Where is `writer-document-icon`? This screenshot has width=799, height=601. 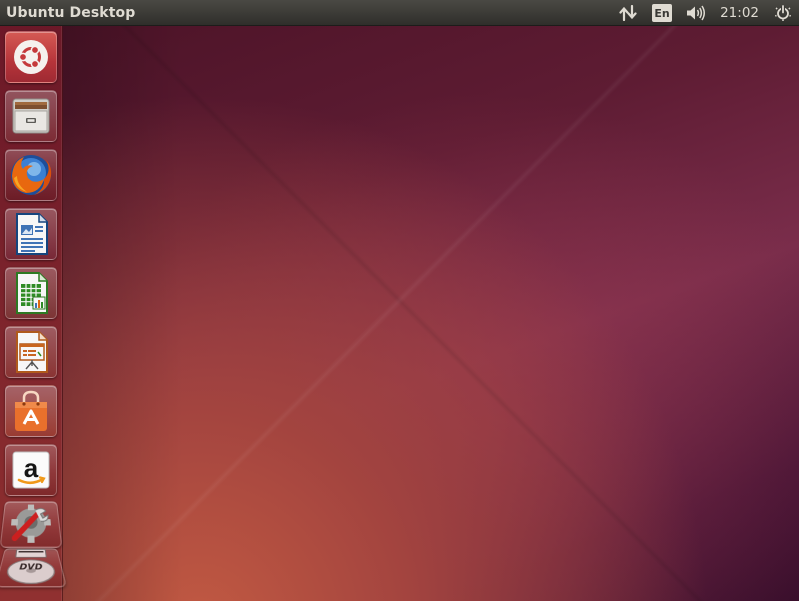
writer-document-icon is located at coordinates (31, 234).